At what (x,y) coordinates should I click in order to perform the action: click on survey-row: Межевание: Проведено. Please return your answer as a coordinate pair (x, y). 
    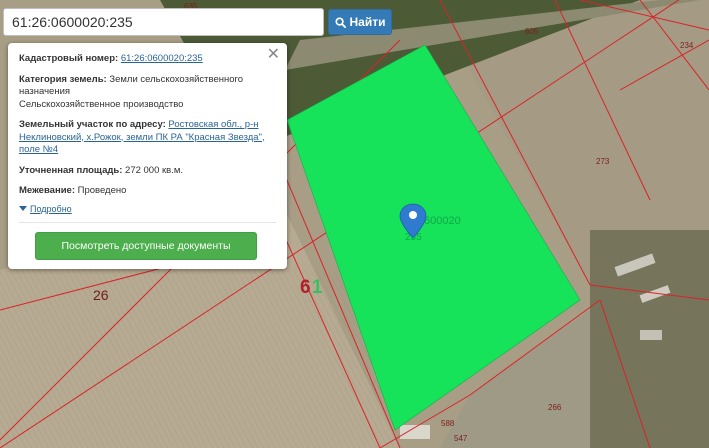
    Looking at the image, I should click on (147, 191).